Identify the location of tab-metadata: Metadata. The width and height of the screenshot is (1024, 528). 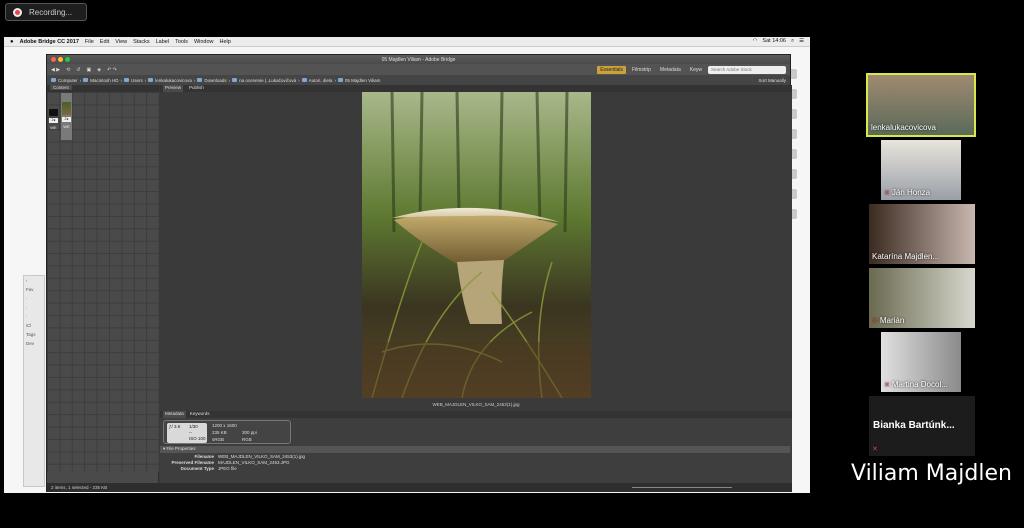
(174, 414).